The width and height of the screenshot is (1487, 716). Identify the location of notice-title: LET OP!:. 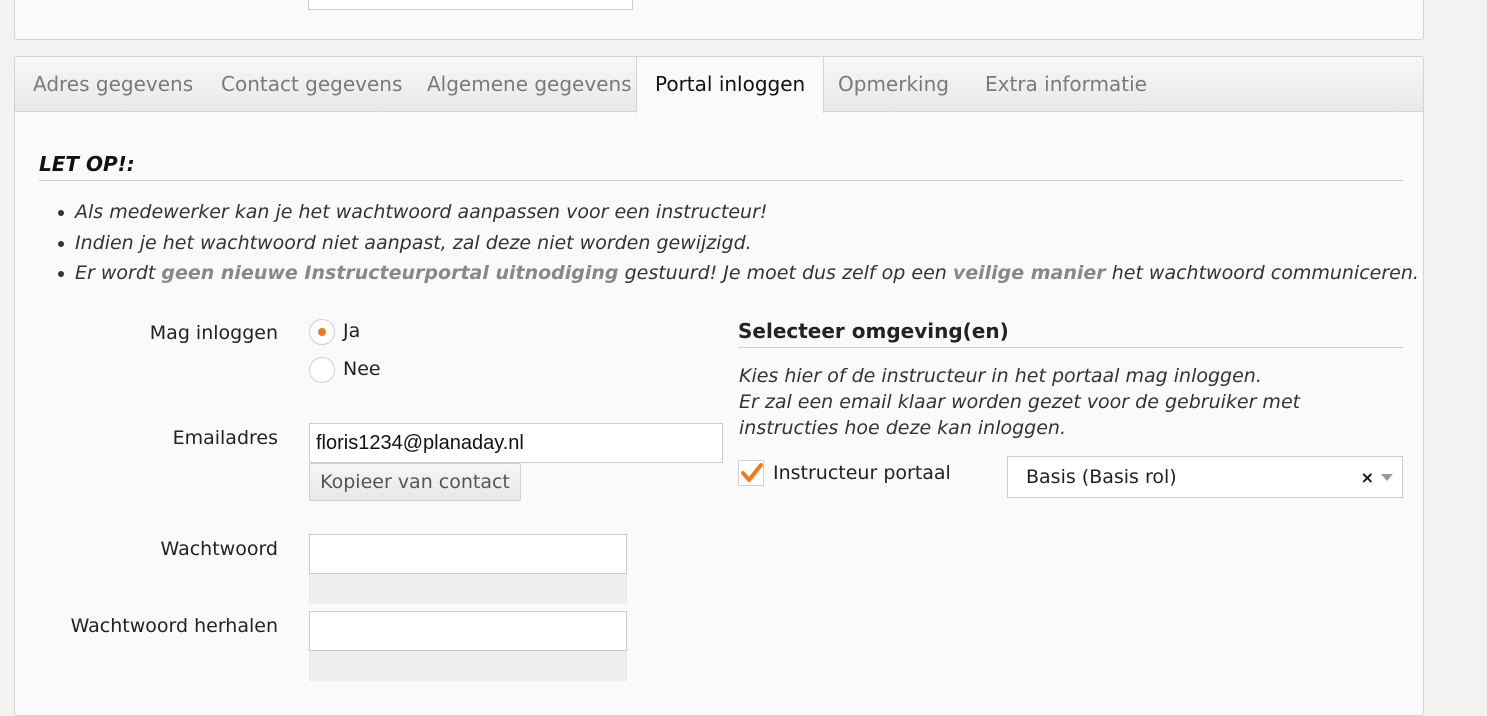
(87, 164).